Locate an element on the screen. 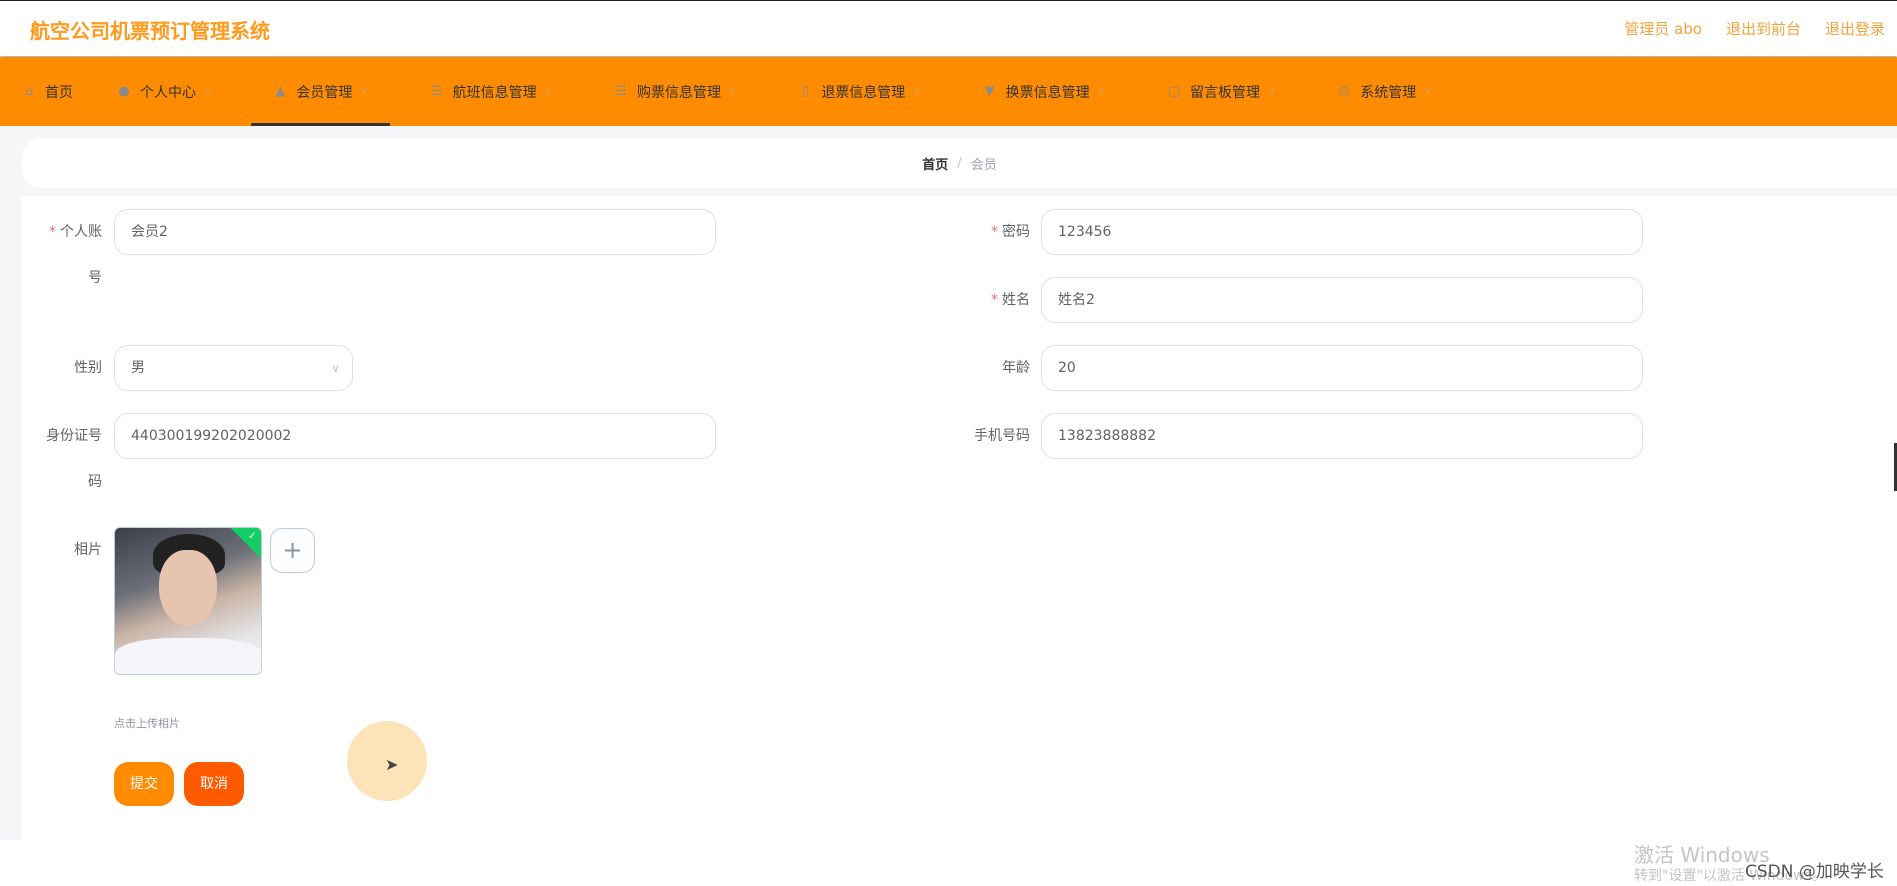  account-label-wrap: 号 is located at coordinates (95, 278).